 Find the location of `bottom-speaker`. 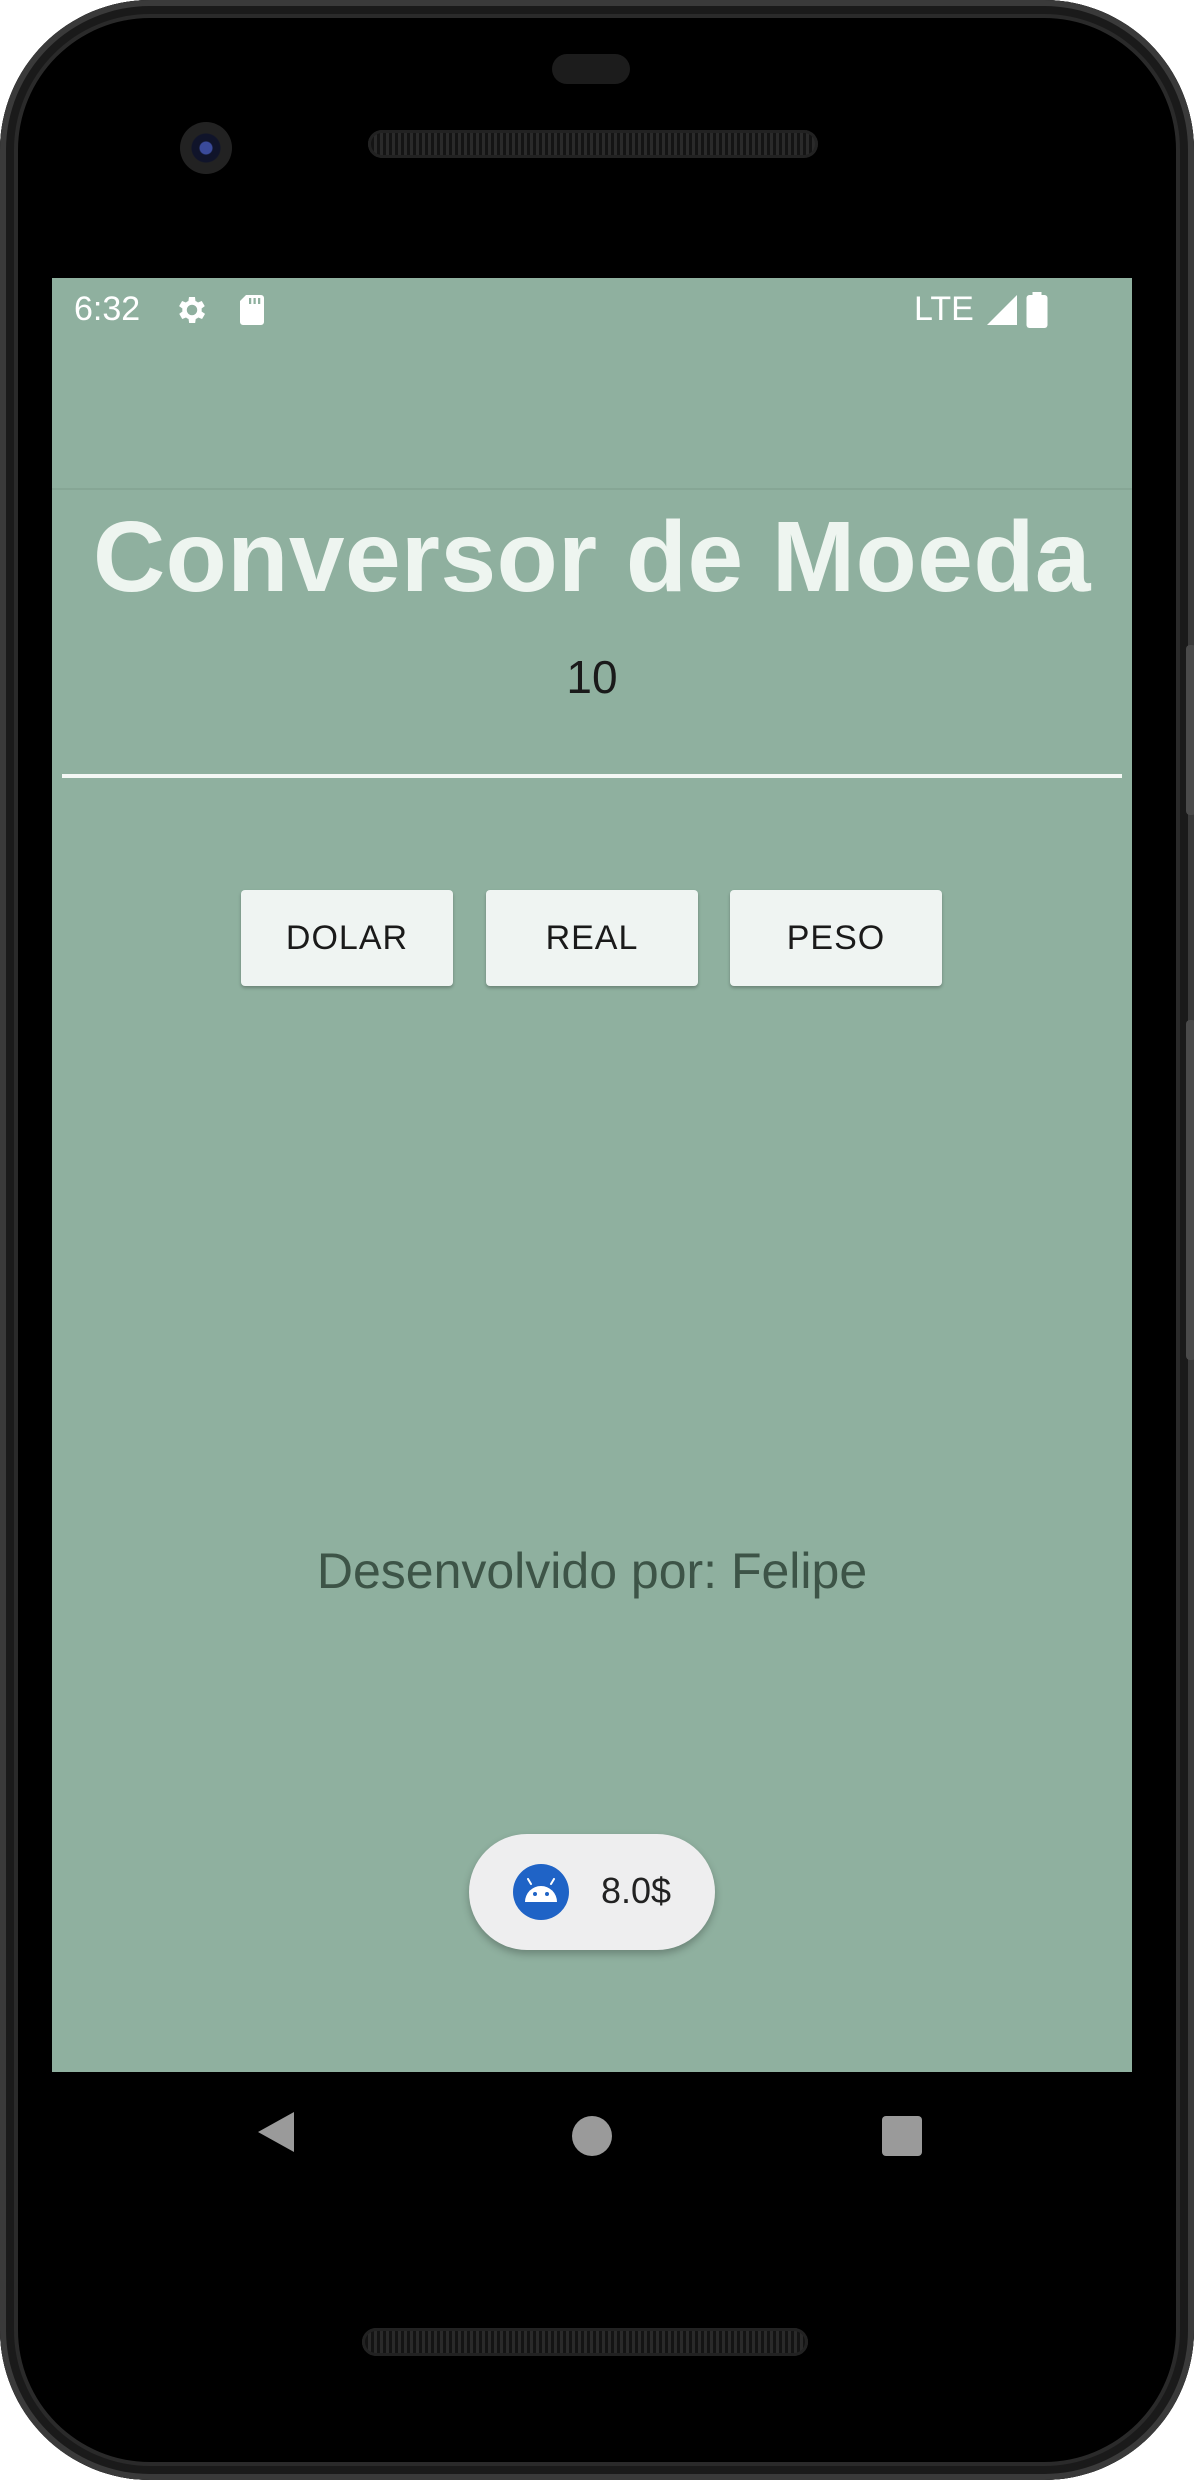

bottom-speaker is located at coordinates (585, 2342).